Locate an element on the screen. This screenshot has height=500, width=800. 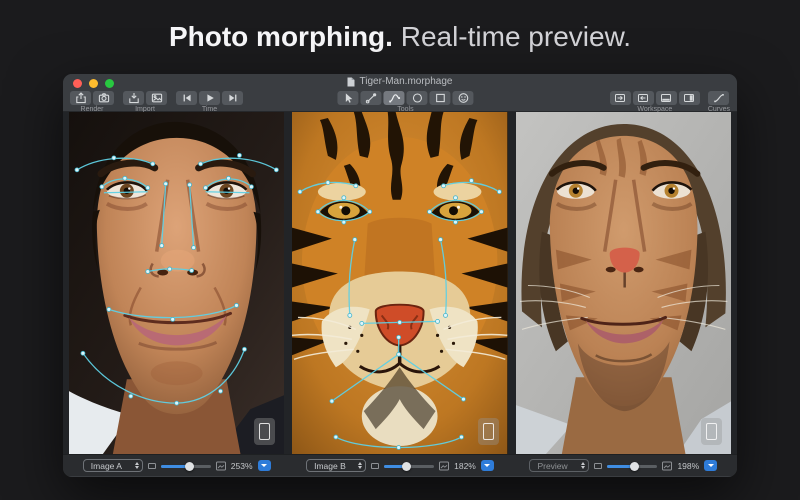
cursor-tool-button is located at coordinates (348, 98).